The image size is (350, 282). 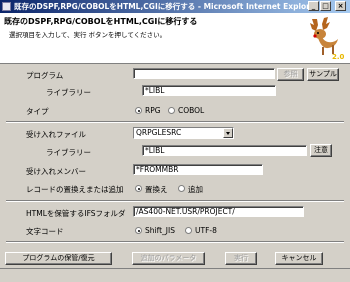 What do you see at coordinates (204, 73) in the screenshot?
I see `program-input` at bounding box center [204, 73].